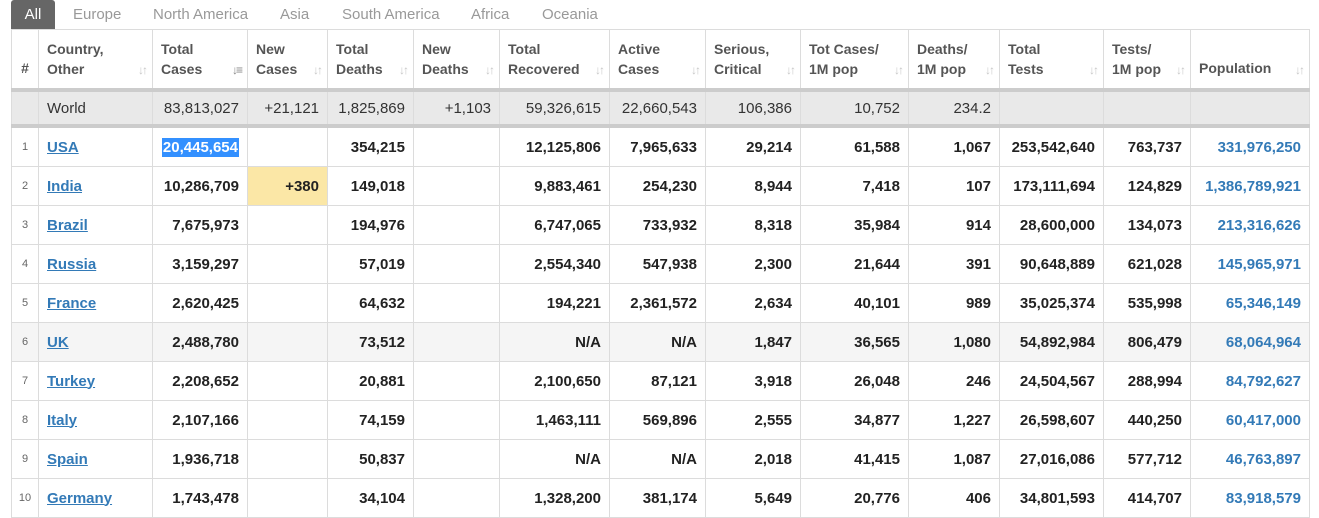 This screenshot has width=1319, height=518. I want to click on column-header-total-tests: Total Tests ↓↑, so click(1051, 60).